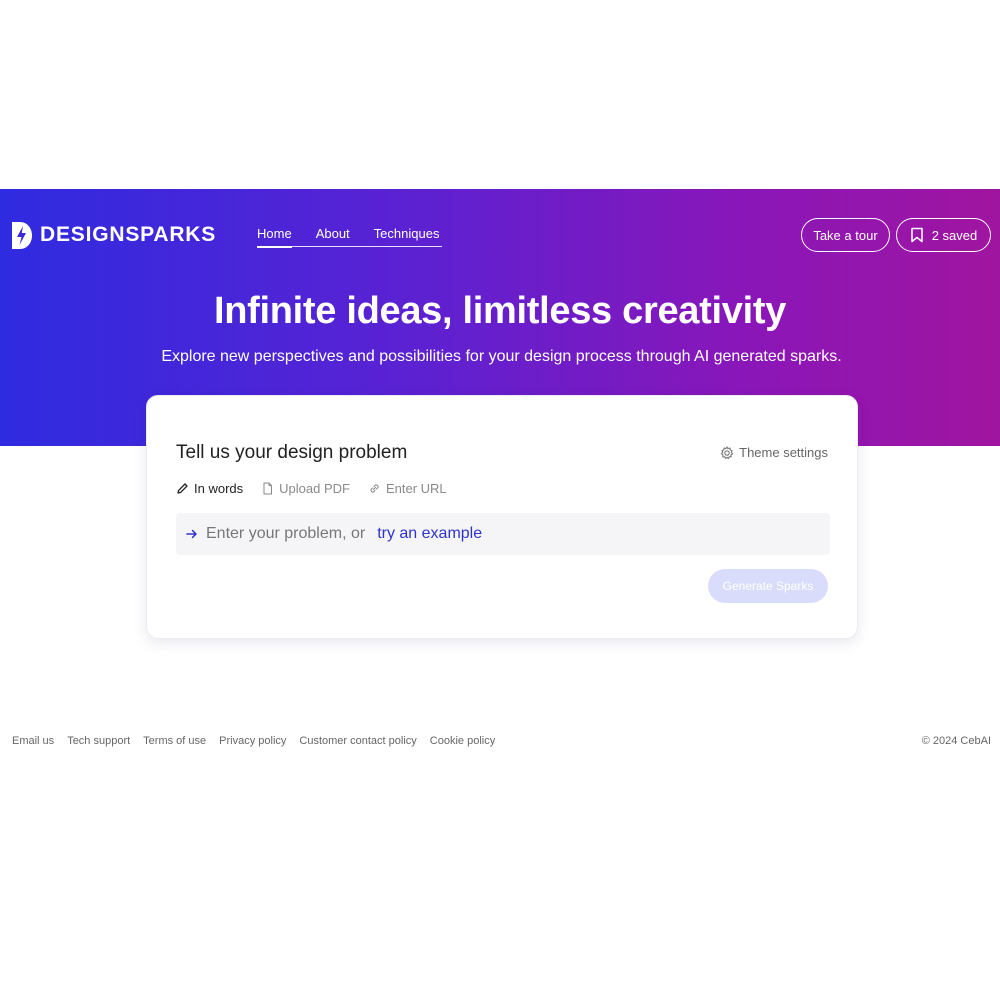 This screenshot has width=1000, height=1000. Describe the element at coordinates (33, 741) in the screenshot. I see `footer-email-us: Email us` at that location.